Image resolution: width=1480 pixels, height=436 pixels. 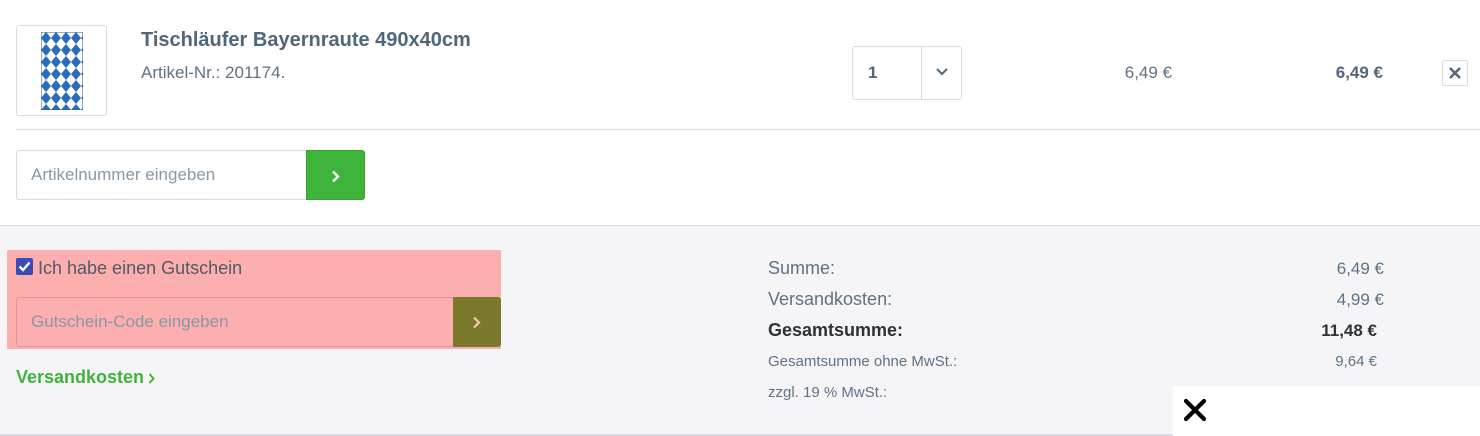 What do you see at coordinates (140, 268) in the screenshot?
I see `voucher-checkbox-label: Ich habe einen Gutschein` at bounding box center [140, 268].